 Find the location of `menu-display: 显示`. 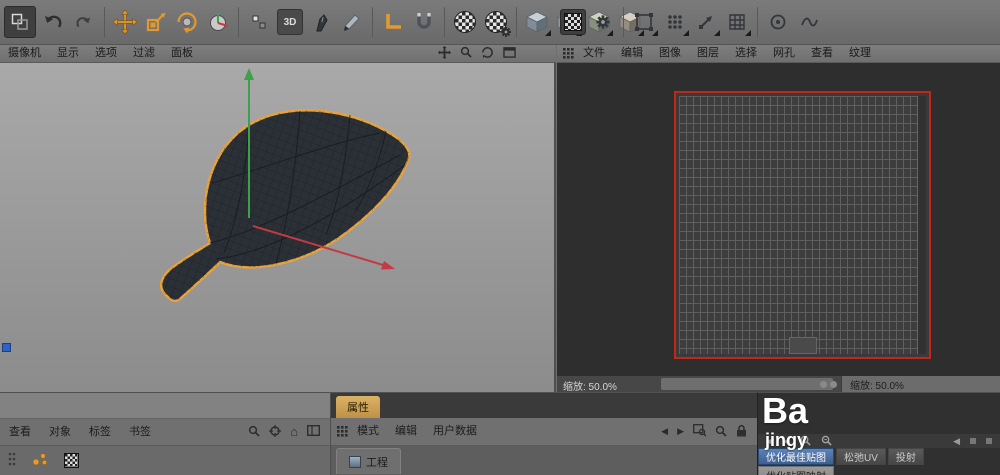

menu-display: 显示 is located at coordinates (68, 53).